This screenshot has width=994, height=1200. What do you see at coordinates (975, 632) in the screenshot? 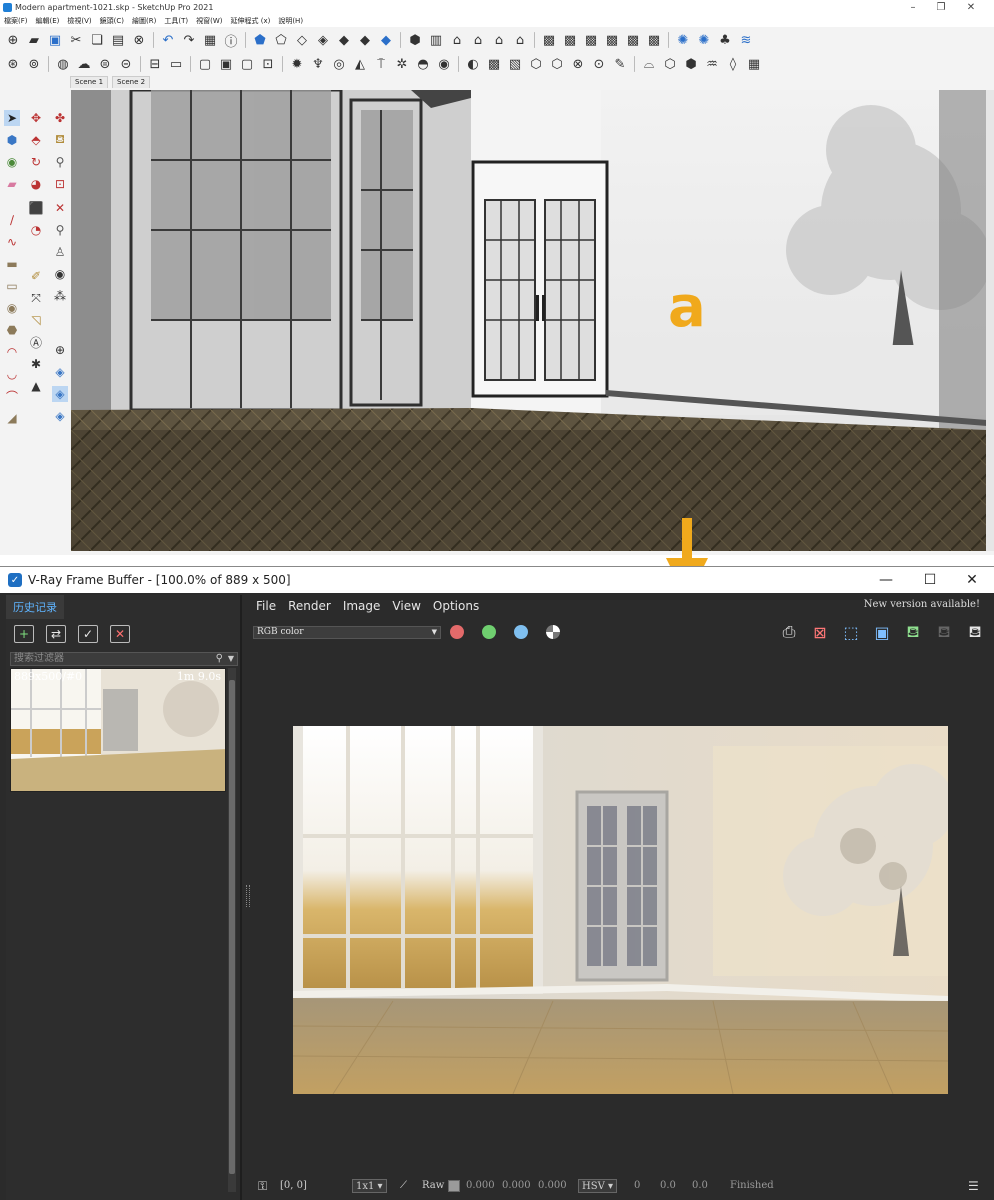
I see `render-icon: ⛾` at bounding box center [975, 632].